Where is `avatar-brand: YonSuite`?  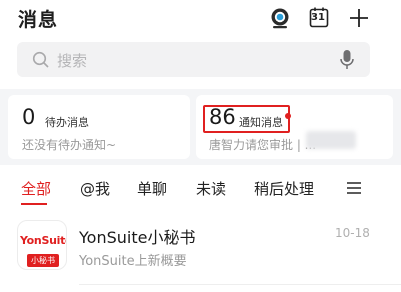 avatar-brand: YonSuite is located at coordinates (43, 240).